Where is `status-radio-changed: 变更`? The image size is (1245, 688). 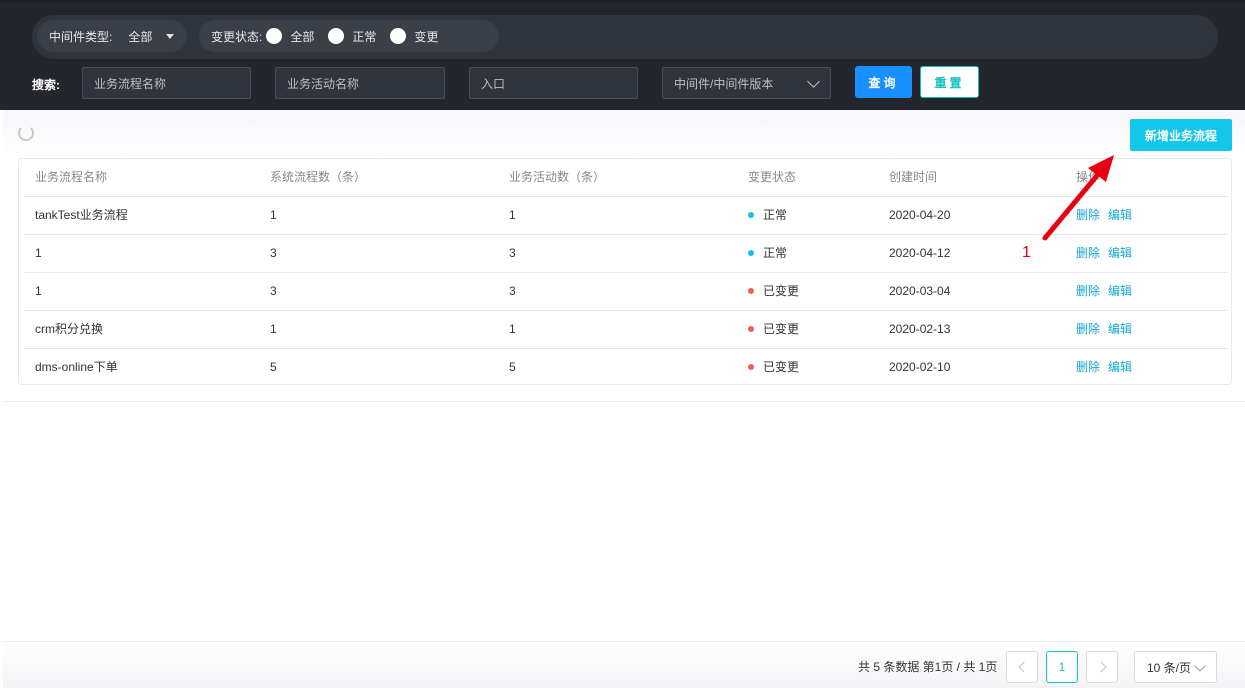
status-radio-changed: 变更 is located at coordinates (414, 36).